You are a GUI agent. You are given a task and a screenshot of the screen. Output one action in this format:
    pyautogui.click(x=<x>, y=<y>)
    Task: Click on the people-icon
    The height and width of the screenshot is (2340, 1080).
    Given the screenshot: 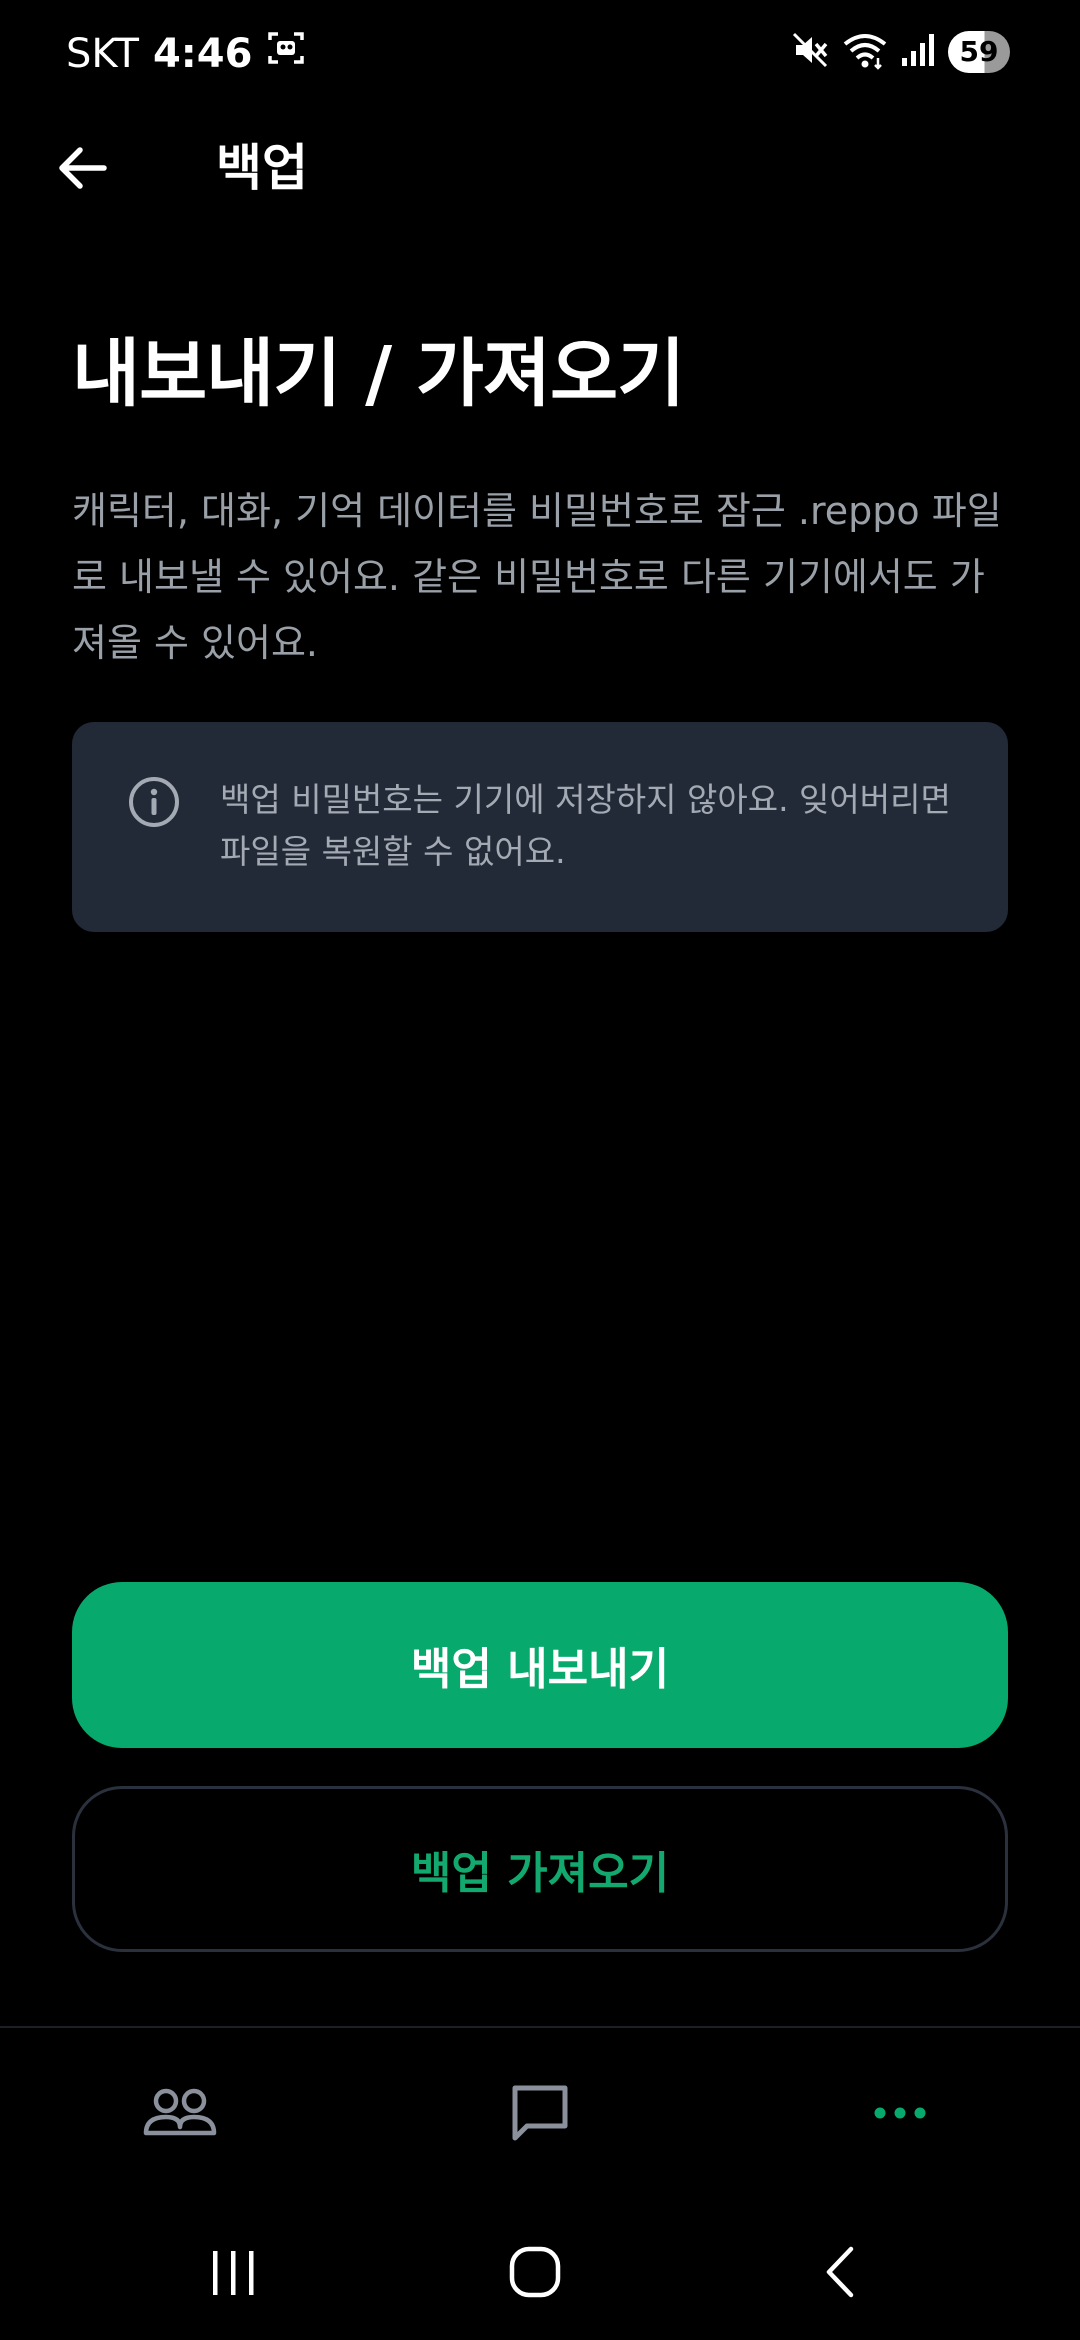 What is the action you would take?
    pyautogui.click(x=180, y=2112)
    